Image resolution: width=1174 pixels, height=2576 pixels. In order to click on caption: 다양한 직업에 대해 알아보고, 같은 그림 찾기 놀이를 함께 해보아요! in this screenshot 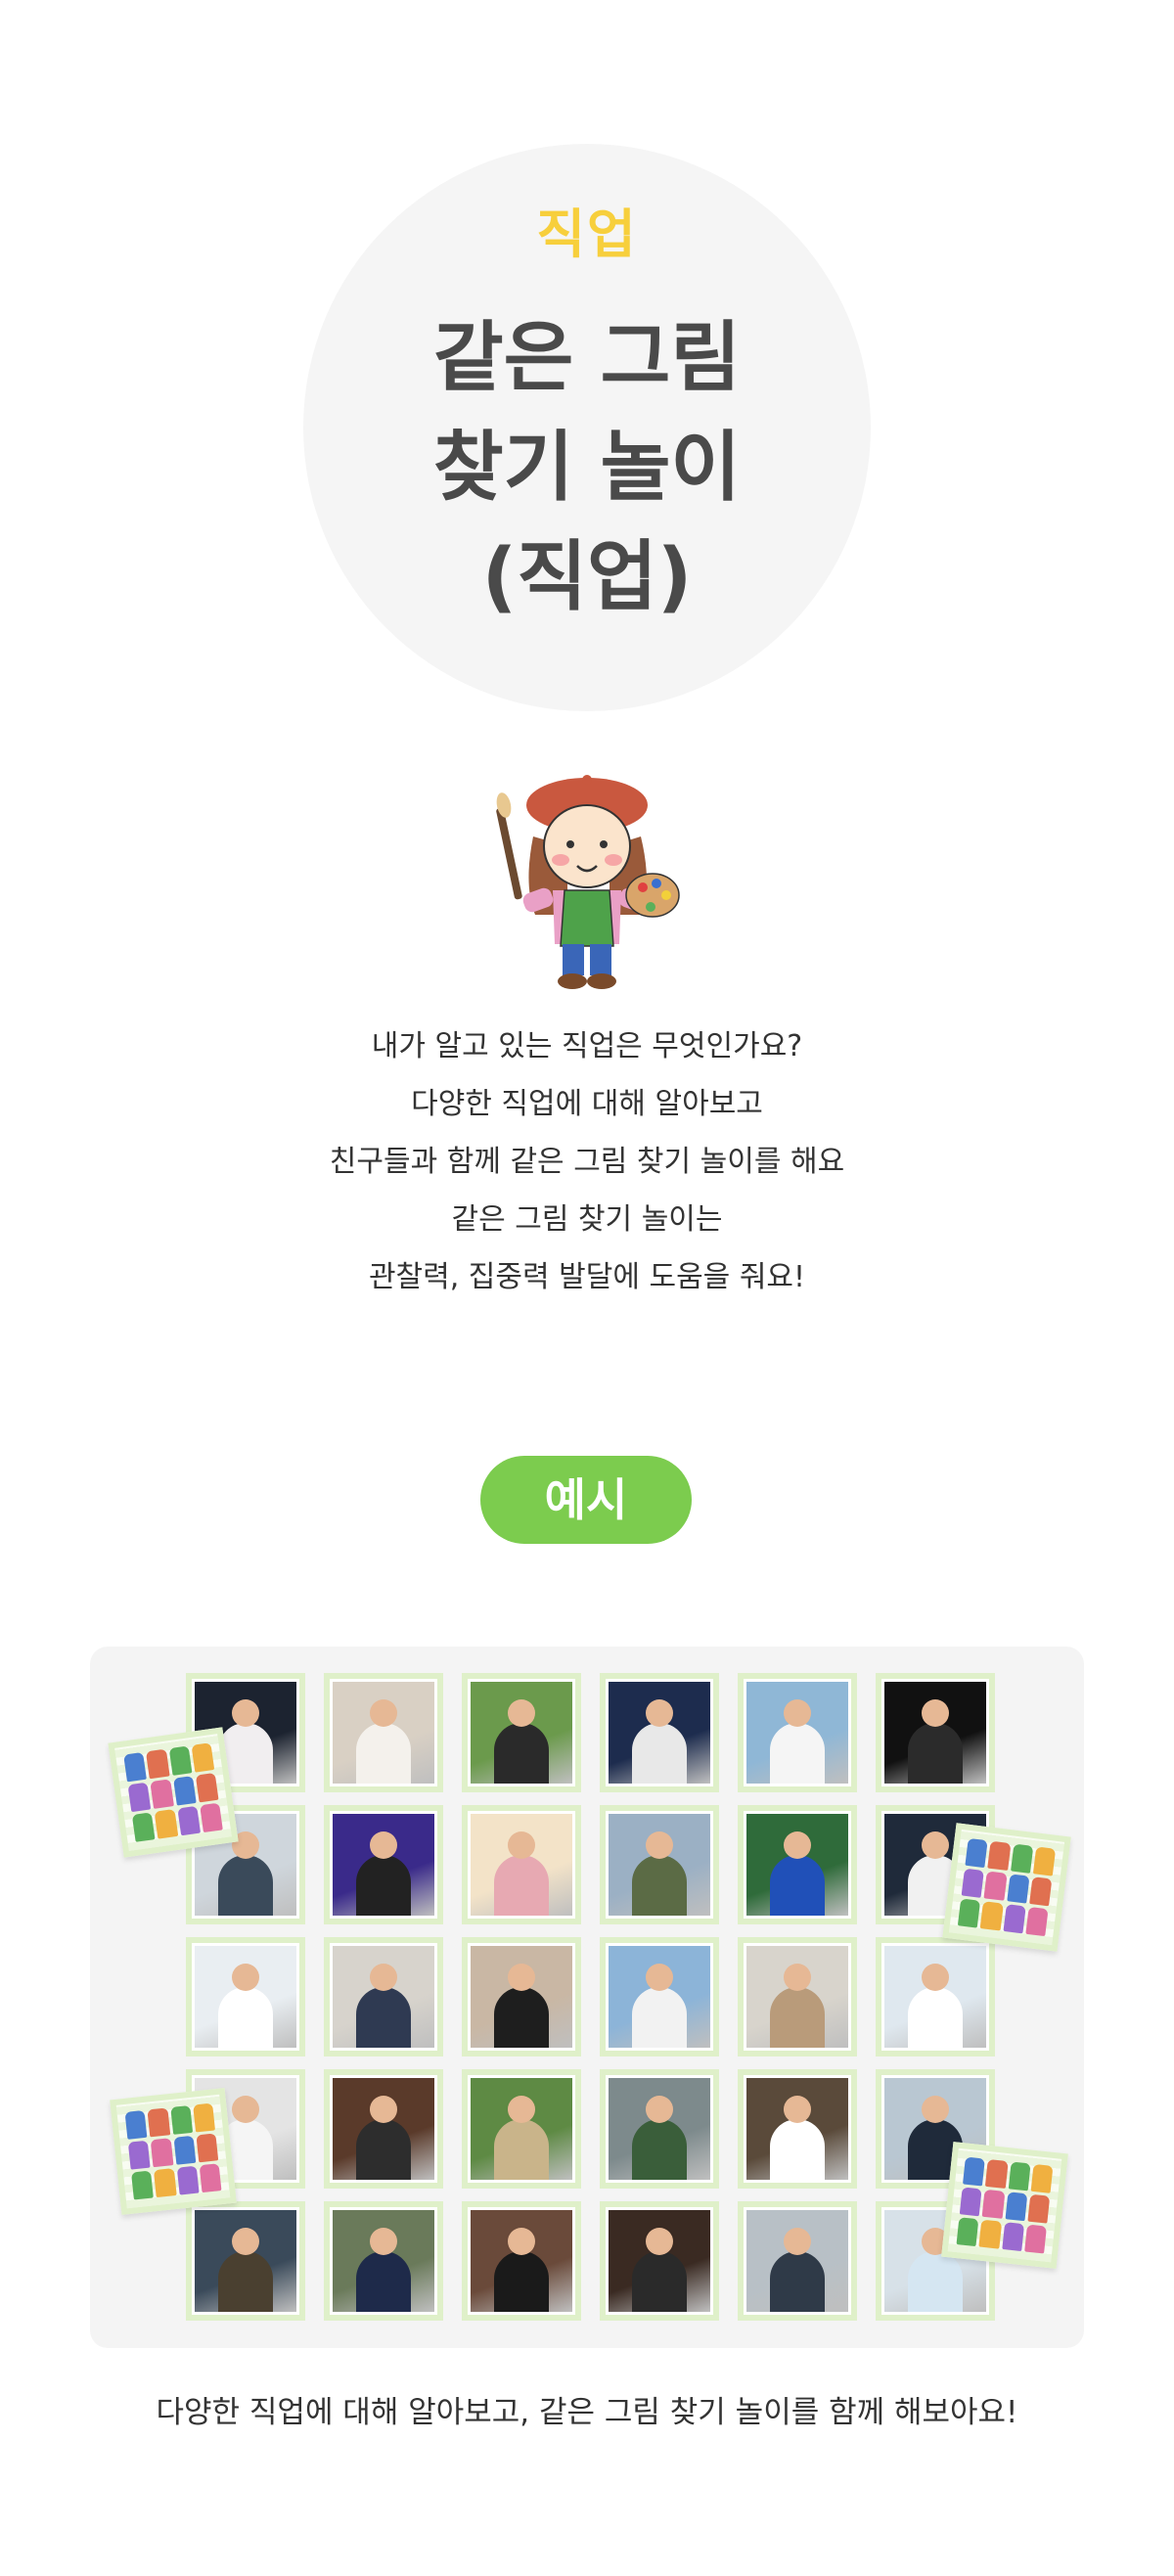, I will do `click(587, 2412)`.